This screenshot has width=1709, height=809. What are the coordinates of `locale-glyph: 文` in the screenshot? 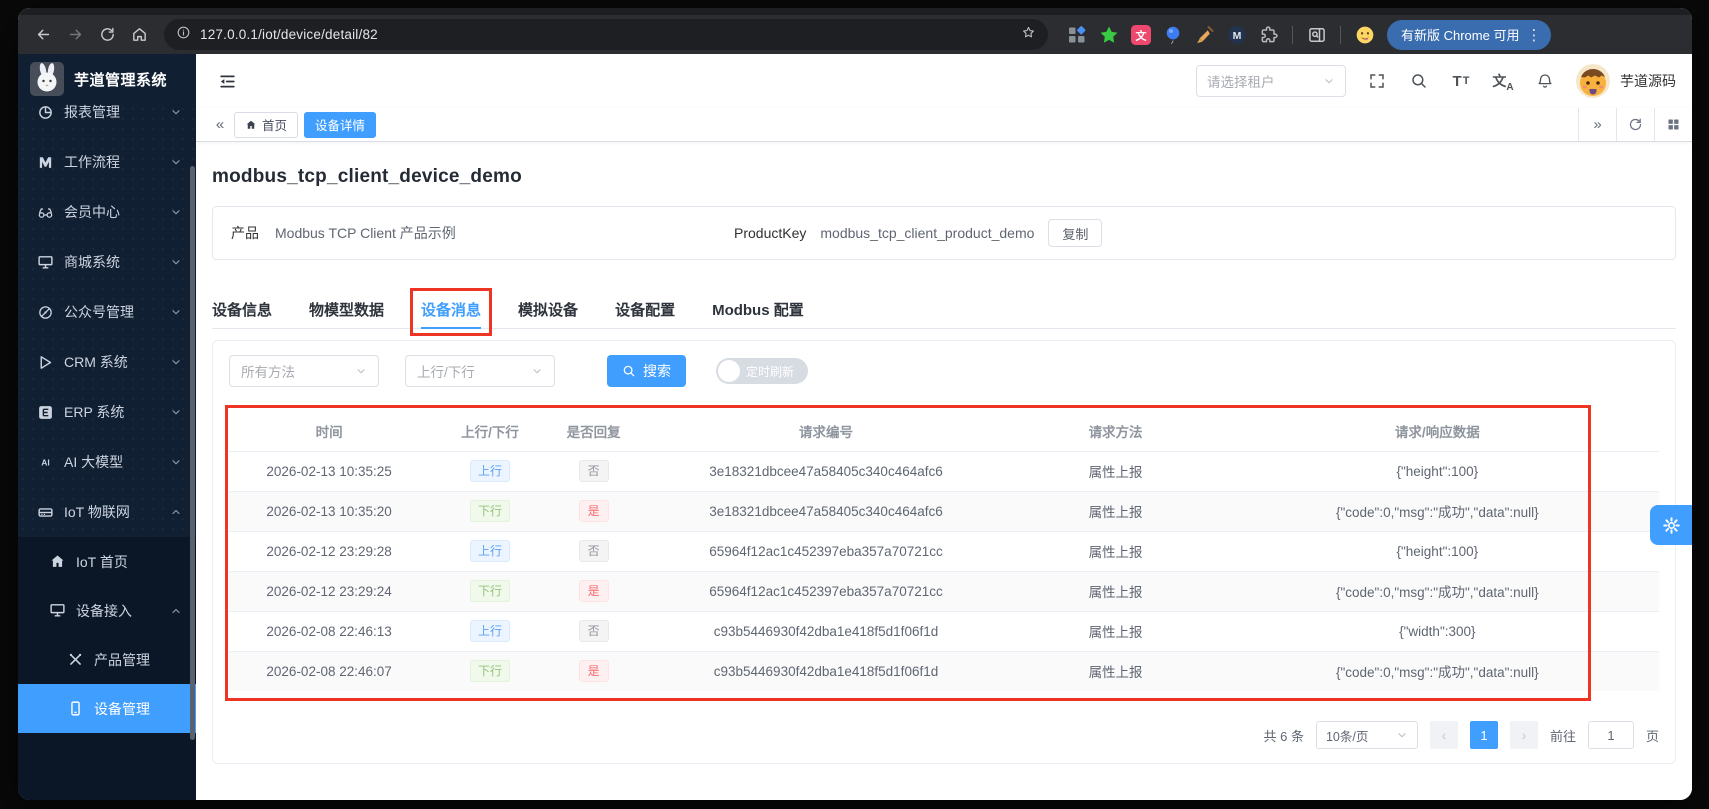 It's located at (1499, 81).